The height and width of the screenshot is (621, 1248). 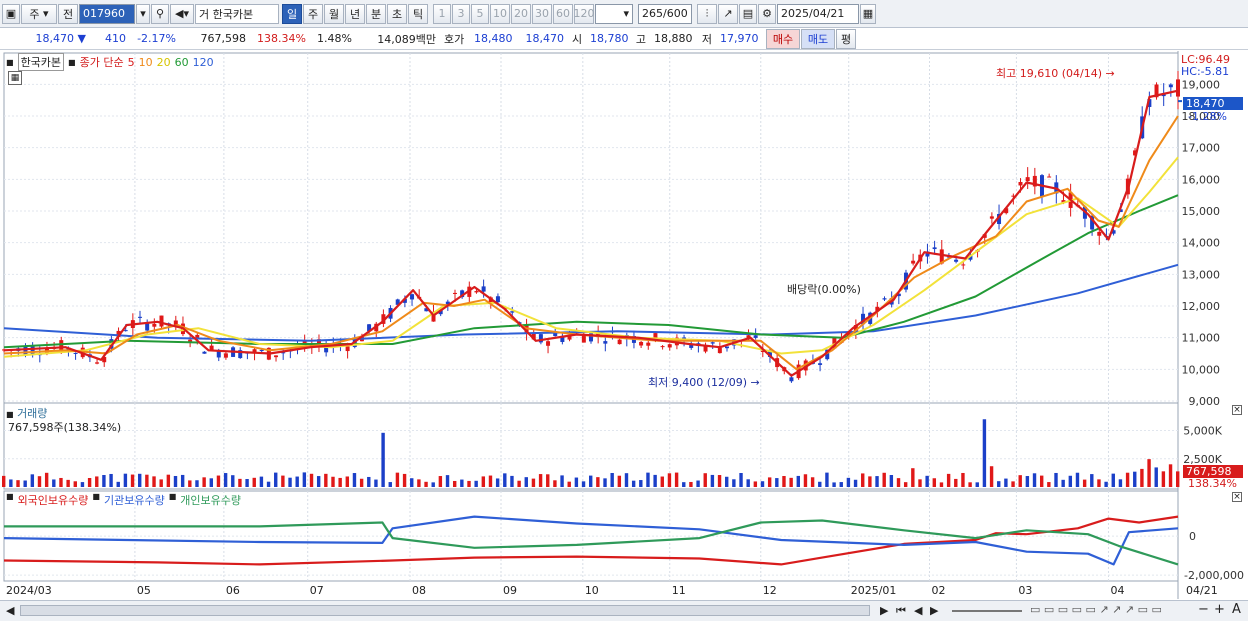 I want to click on interval-button-6: 60, so click(x=563, y=13).